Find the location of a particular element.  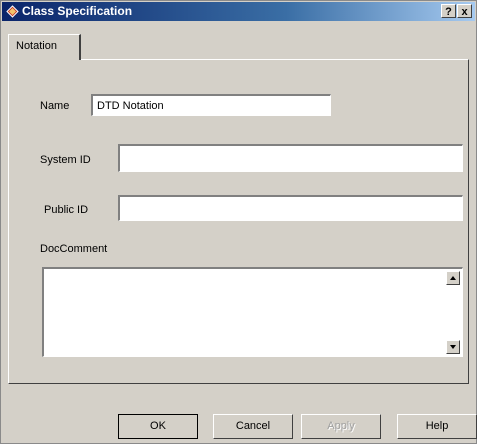

name-label: Name is located at coordinates (55, 106).